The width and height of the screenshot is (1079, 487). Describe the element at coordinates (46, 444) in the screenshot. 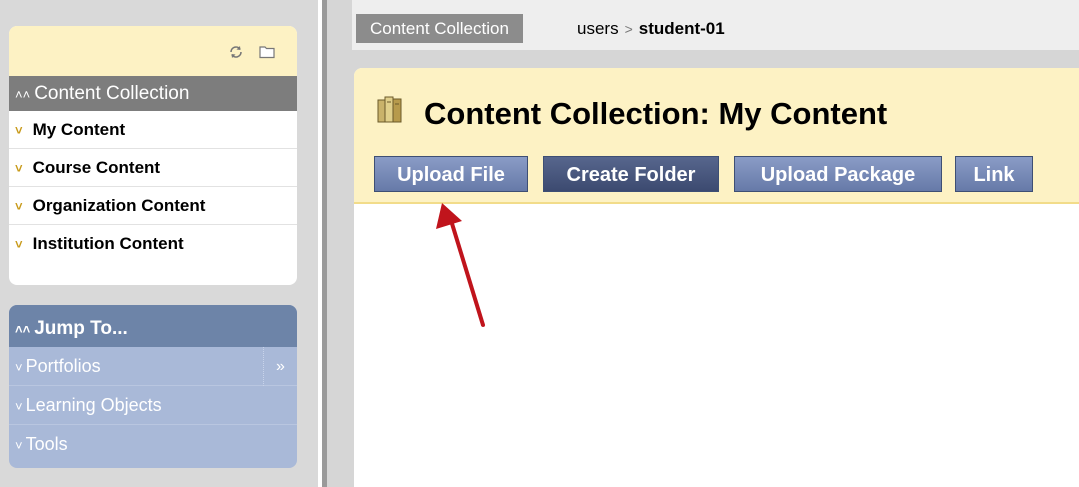

I see `sidebar-item-label: Tools` at that location.